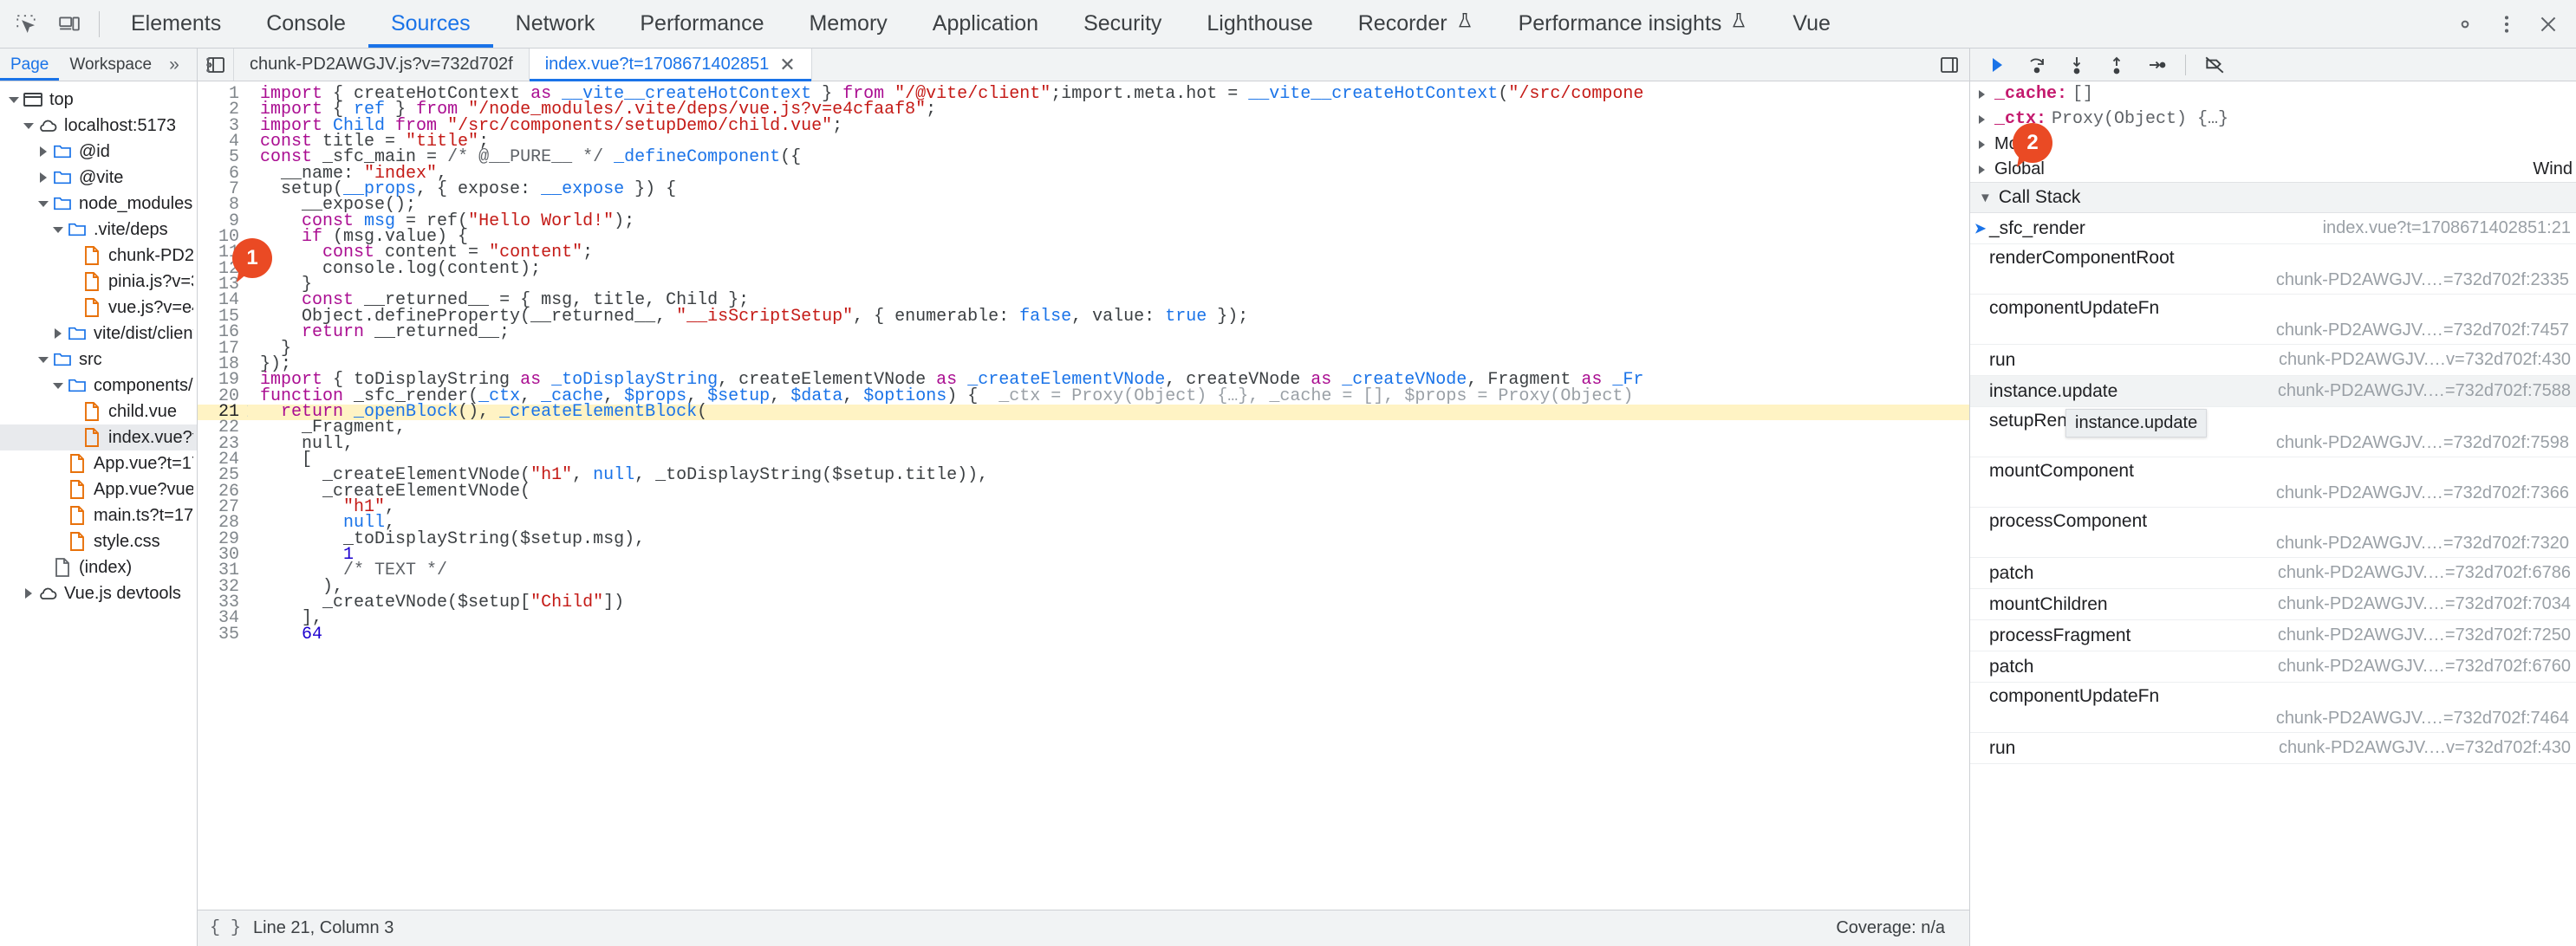  What do you see at coordinates (225, 928) in the screenshot?
I see `curly-braces-icon: { }` at bounding box center [225, 928].